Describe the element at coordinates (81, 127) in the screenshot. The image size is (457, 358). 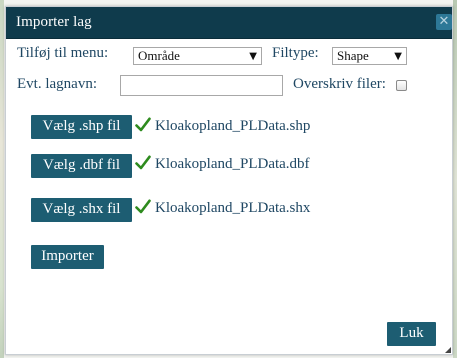
I see `select-shp-button: Vælg .shp fil` at that location.